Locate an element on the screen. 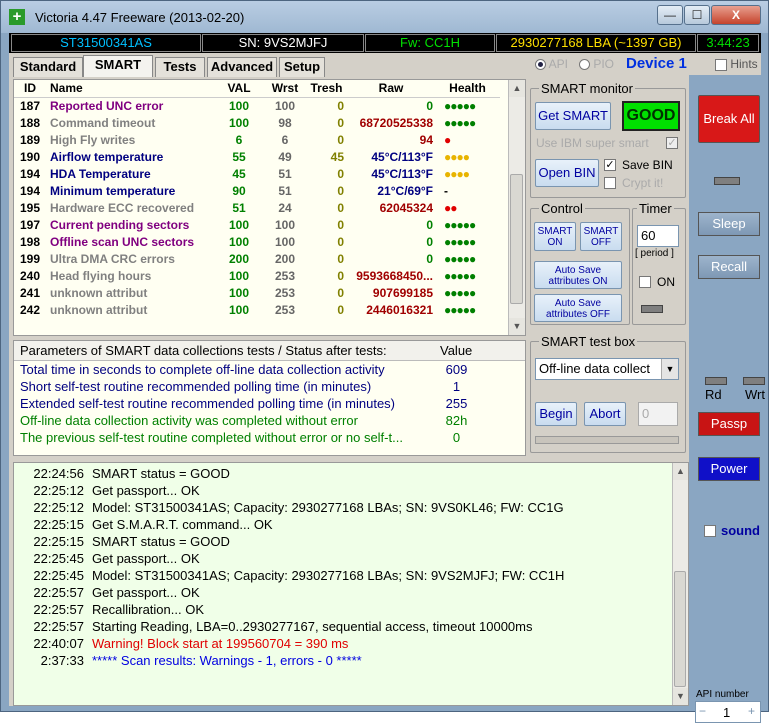 Image resolution: width=769 pixels, height=723 pixels. attr-name: unknown attribut is located at coordinates (99, 292).